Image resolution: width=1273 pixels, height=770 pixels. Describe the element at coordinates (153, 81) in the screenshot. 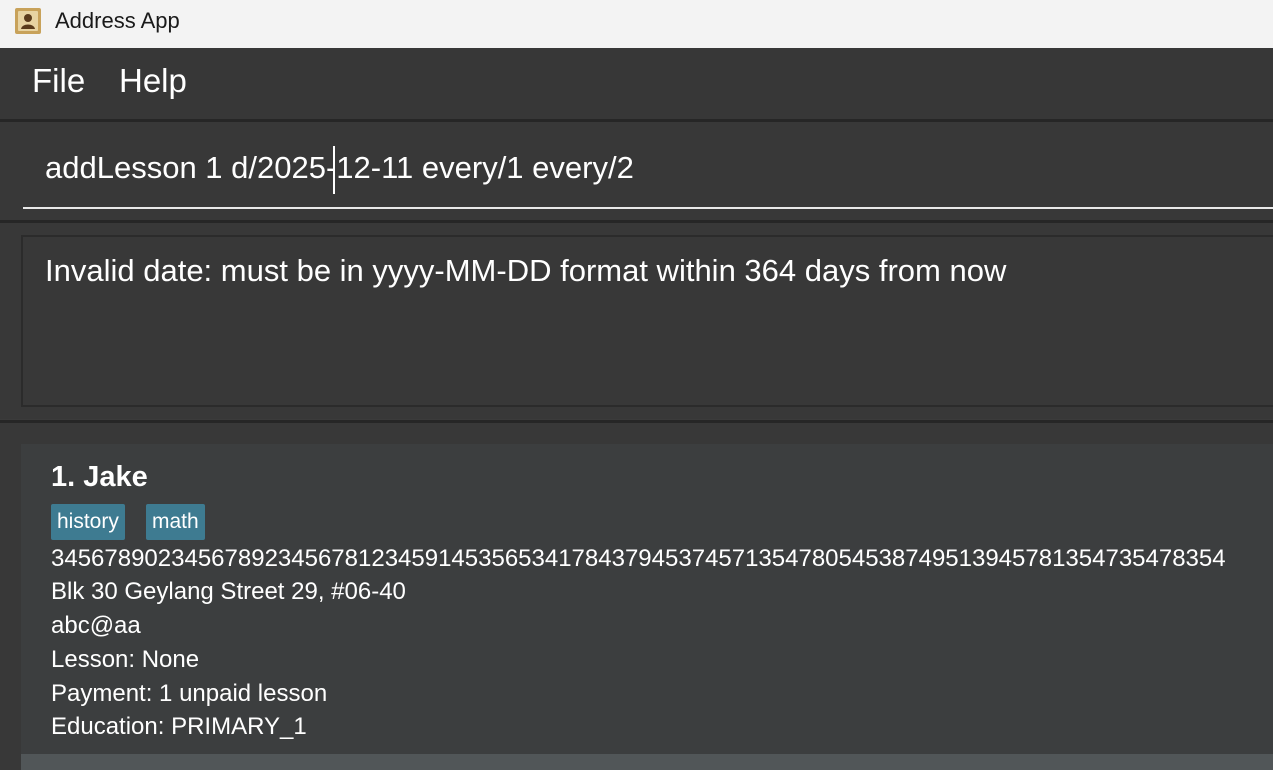

I see `menu-help: Help` at that location.